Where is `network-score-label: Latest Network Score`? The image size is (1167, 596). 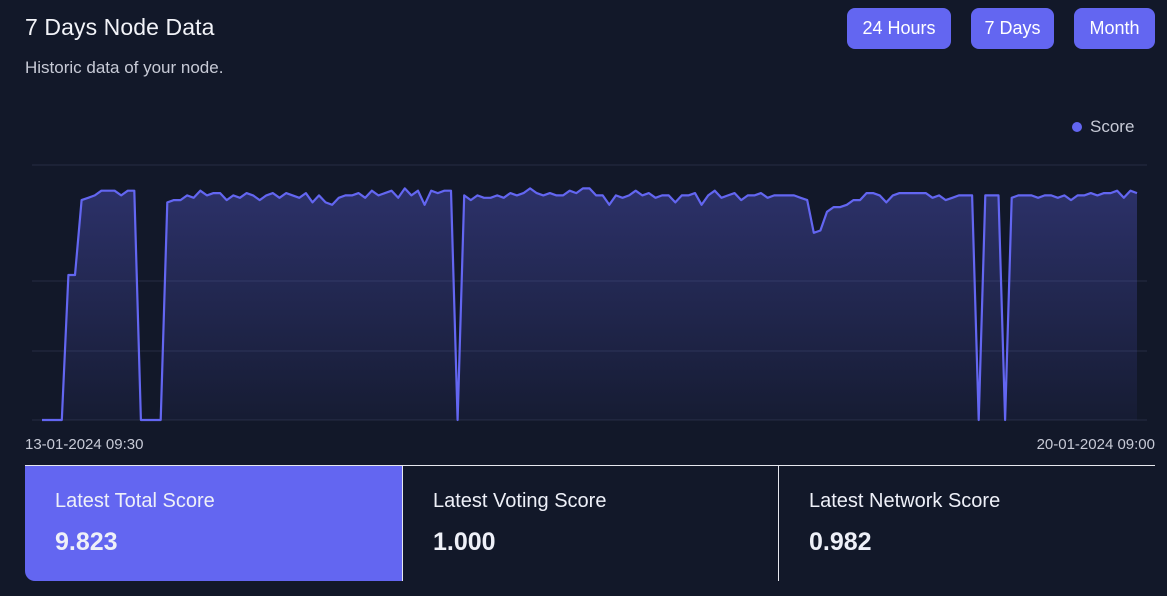 network-score-label: Latest Network Score is located at coordinates (905, 501).